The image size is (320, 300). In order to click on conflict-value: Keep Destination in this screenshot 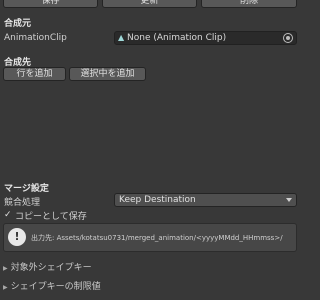, I will do `click(157, 200)`.